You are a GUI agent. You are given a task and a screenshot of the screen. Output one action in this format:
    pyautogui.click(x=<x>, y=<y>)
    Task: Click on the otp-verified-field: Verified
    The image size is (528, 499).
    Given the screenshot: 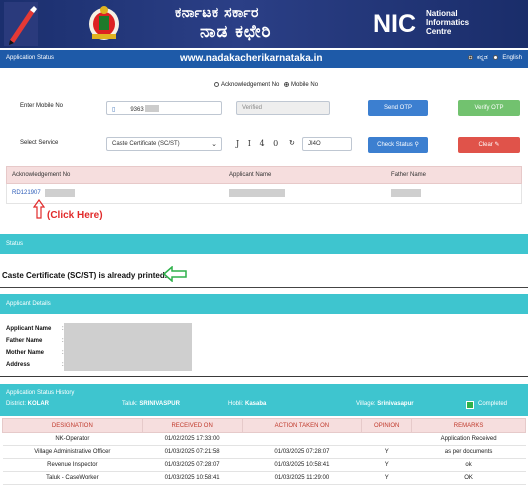 What is the action you would take?
    pyautogui.click(x=283, y=108)
    